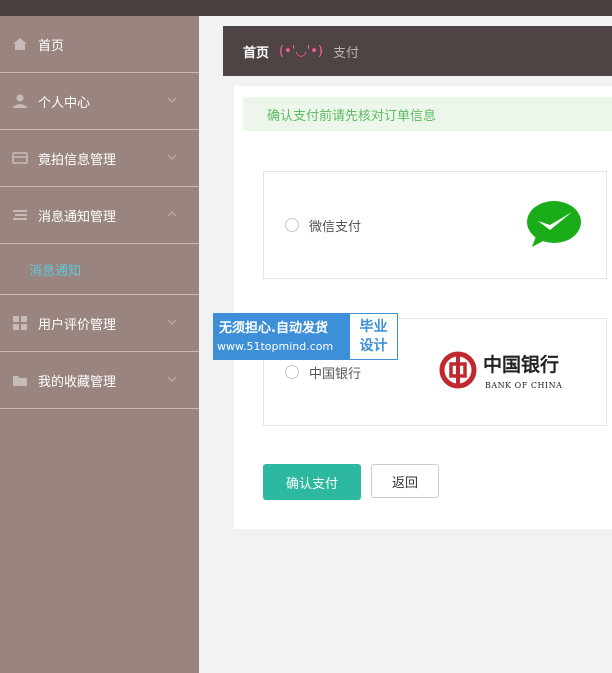  Describe the element at coordinates (373, 326) in the screenshot. I see `watermark-right-line1: 毕业` at that location.